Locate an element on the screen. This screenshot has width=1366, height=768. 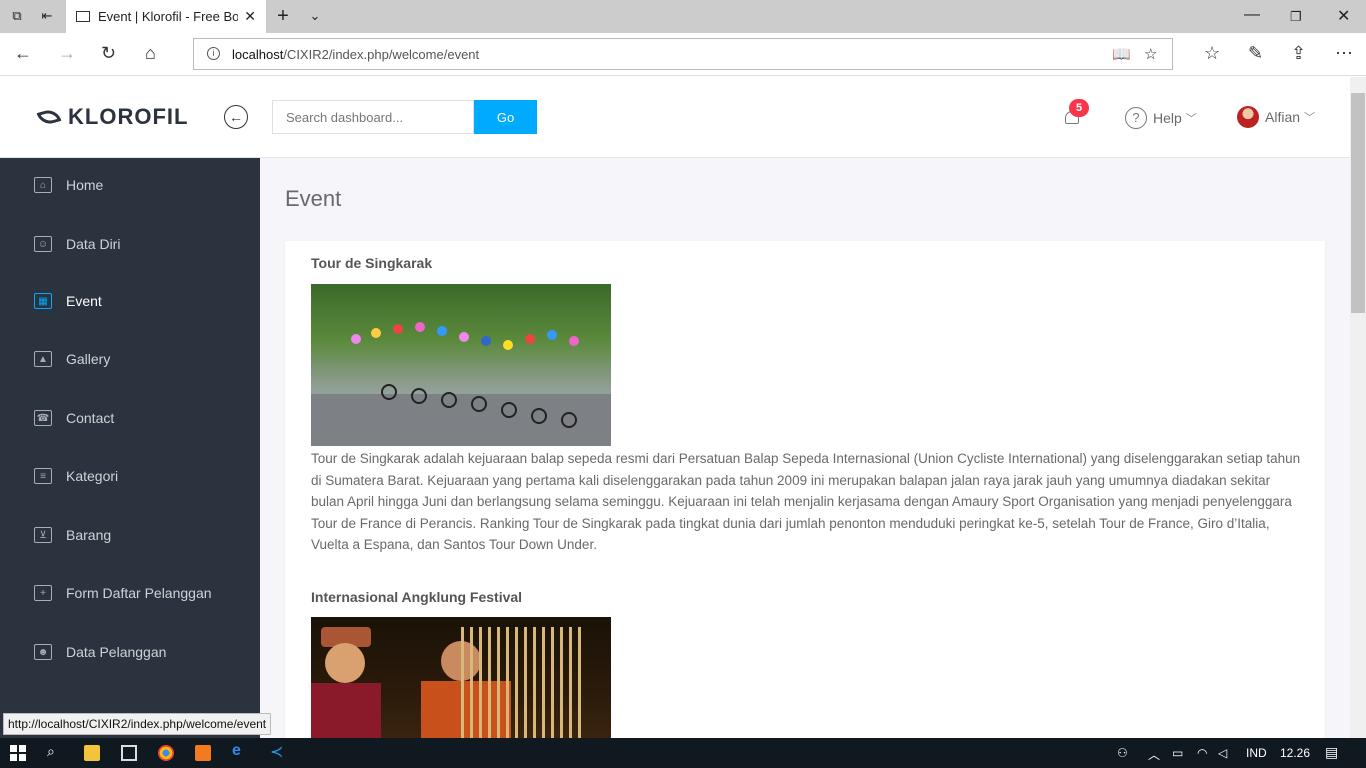
sidebar-toggle-button: ← is located at coordinates (236, 117).